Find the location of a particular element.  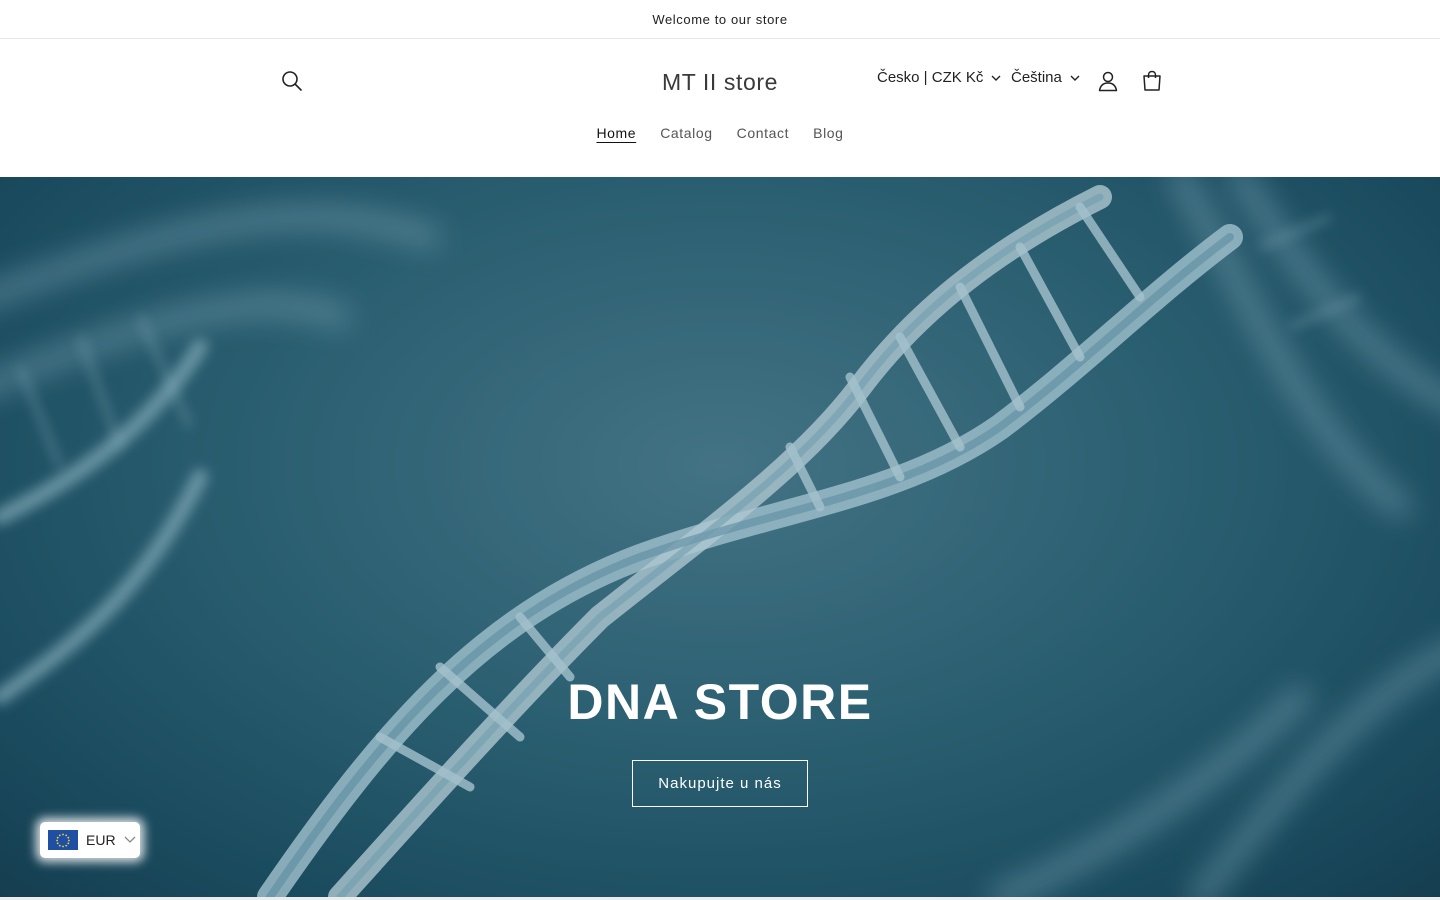

hero-title: DNA STORE is located at coordinates (720, 702).